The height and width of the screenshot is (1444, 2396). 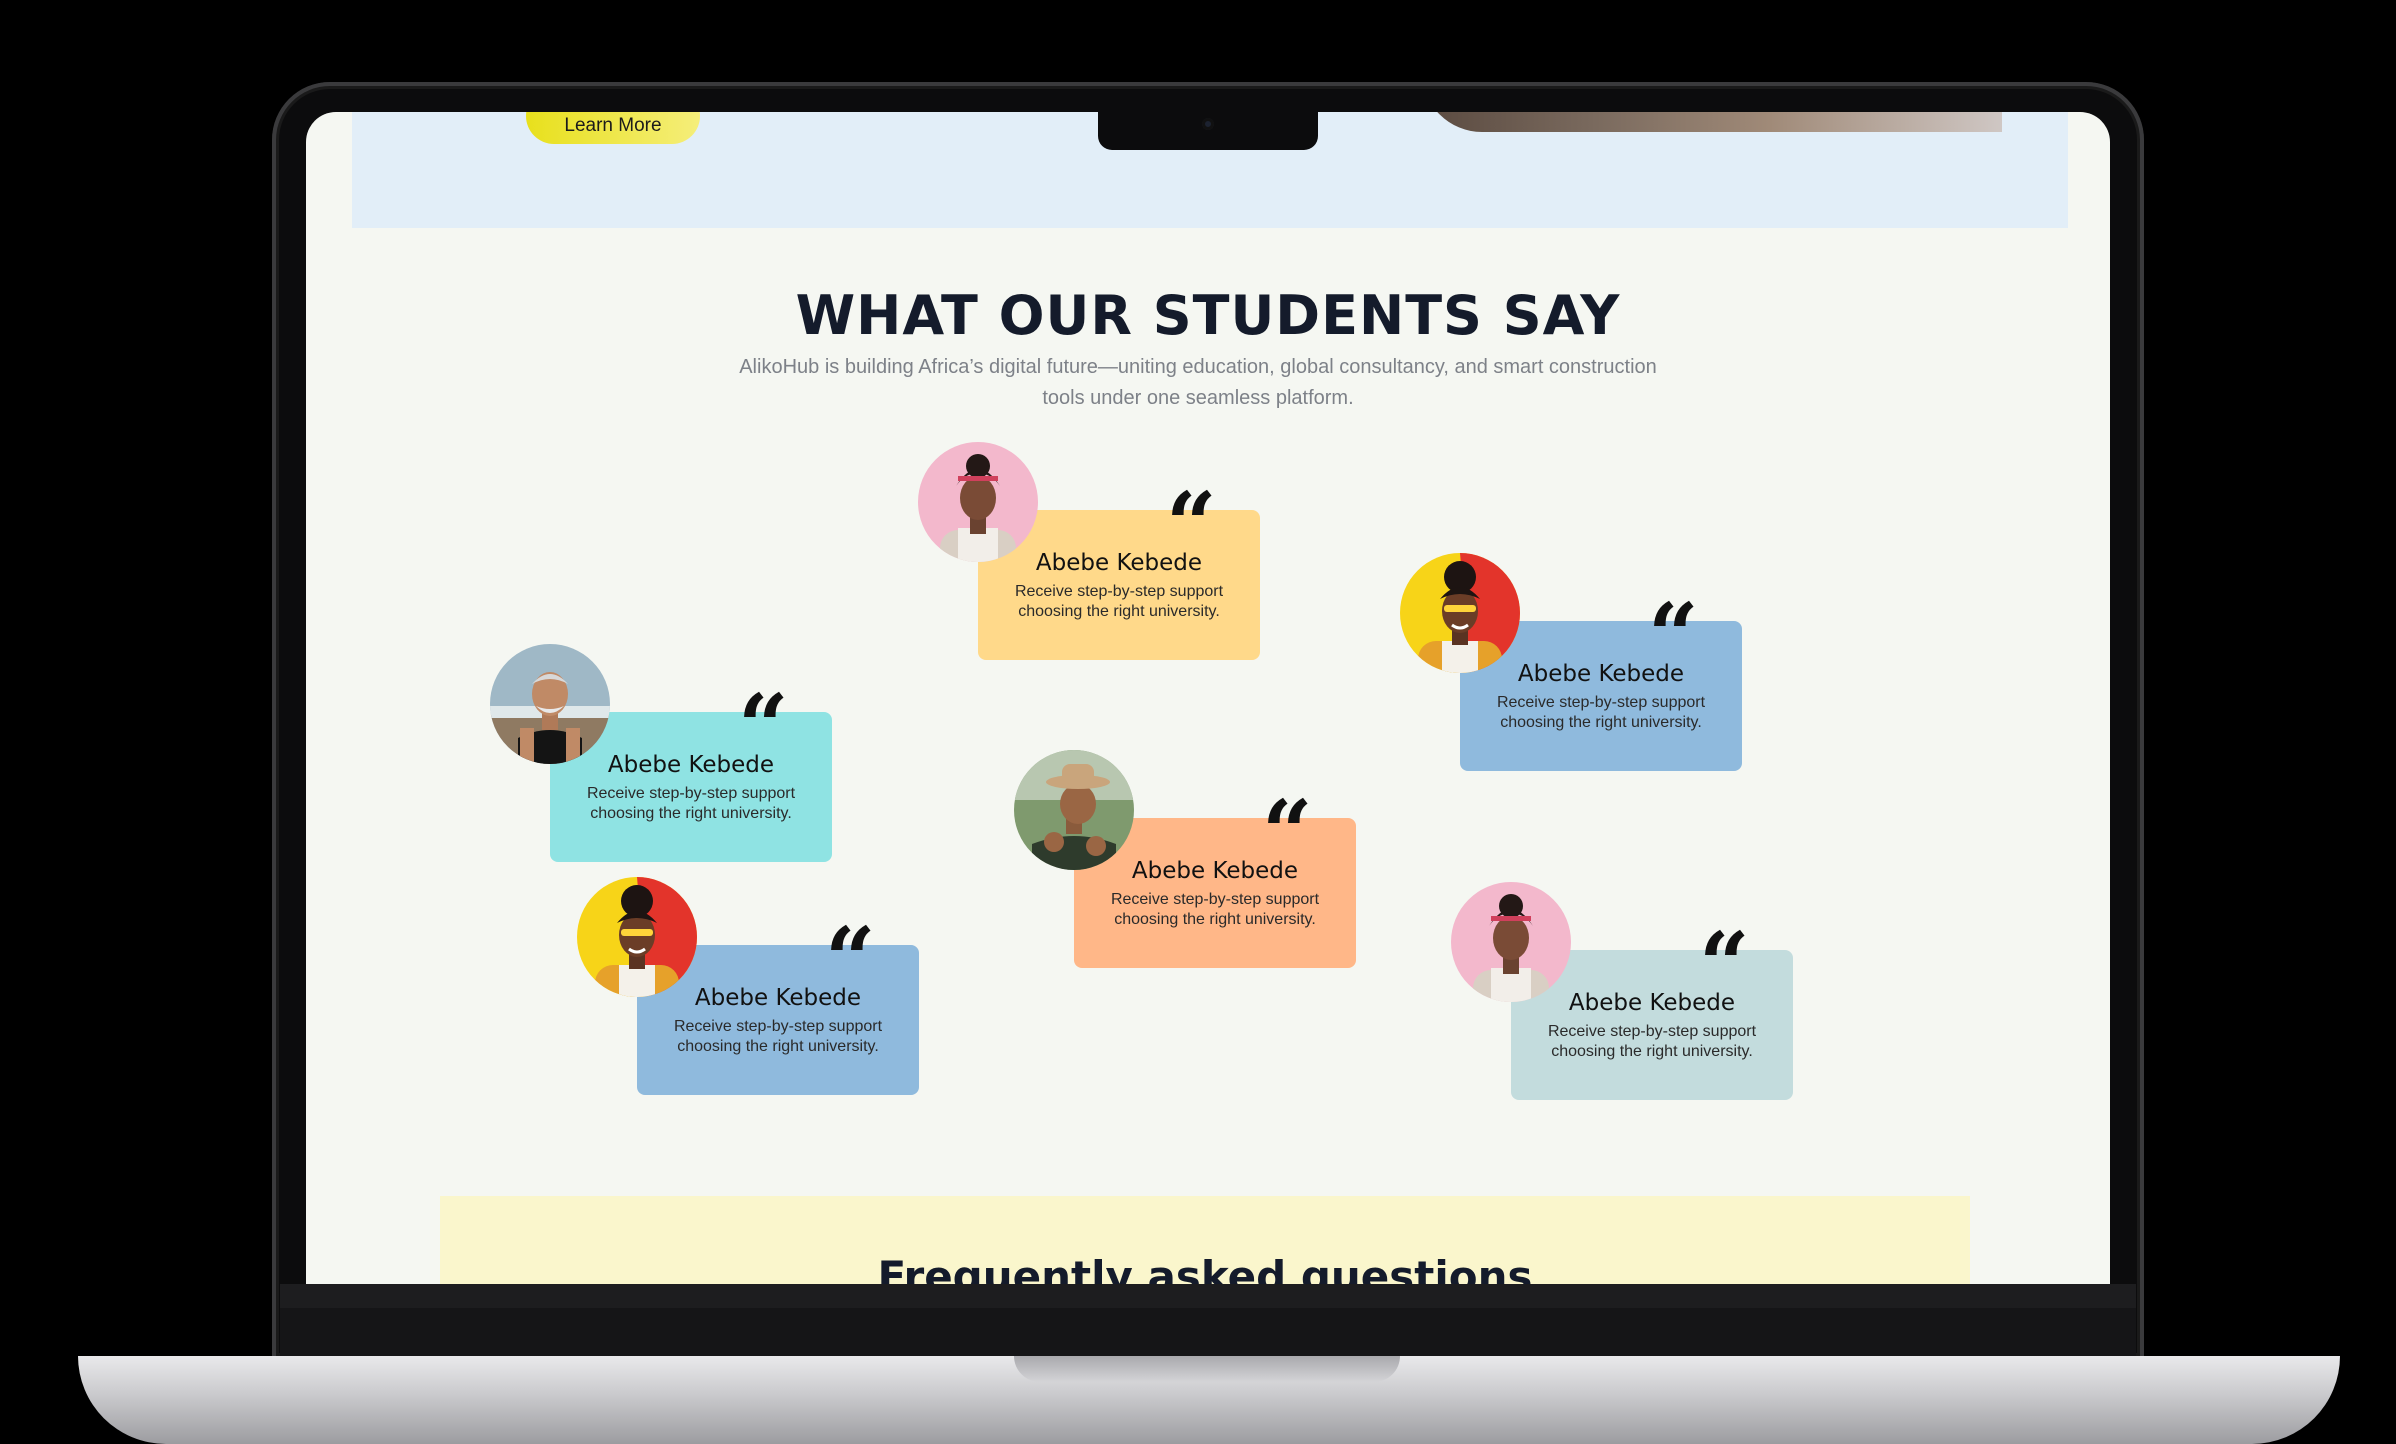 I want to click on camera-notch, so click(x=1208, y=131).